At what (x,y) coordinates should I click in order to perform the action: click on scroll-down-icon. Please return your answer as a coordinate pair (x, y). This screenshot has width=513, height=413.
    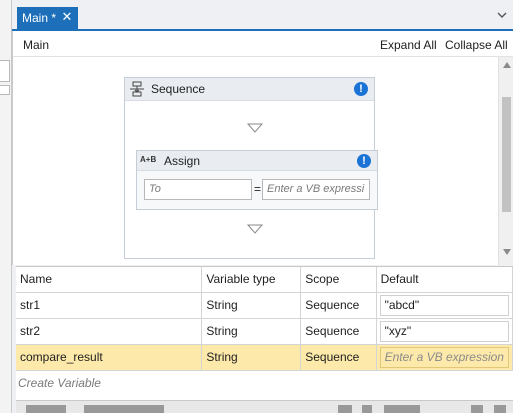
    Looking at the image, I should click on (507, 252).